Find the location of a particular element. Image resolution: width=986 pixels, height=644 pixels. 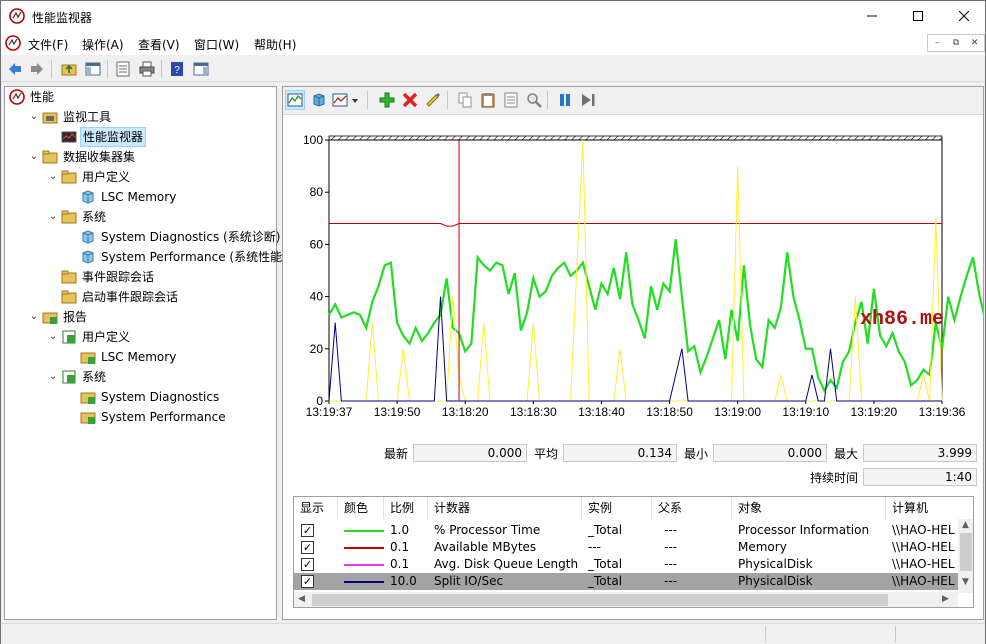

show-hide-tree-button is located at coordinates (93, 69).